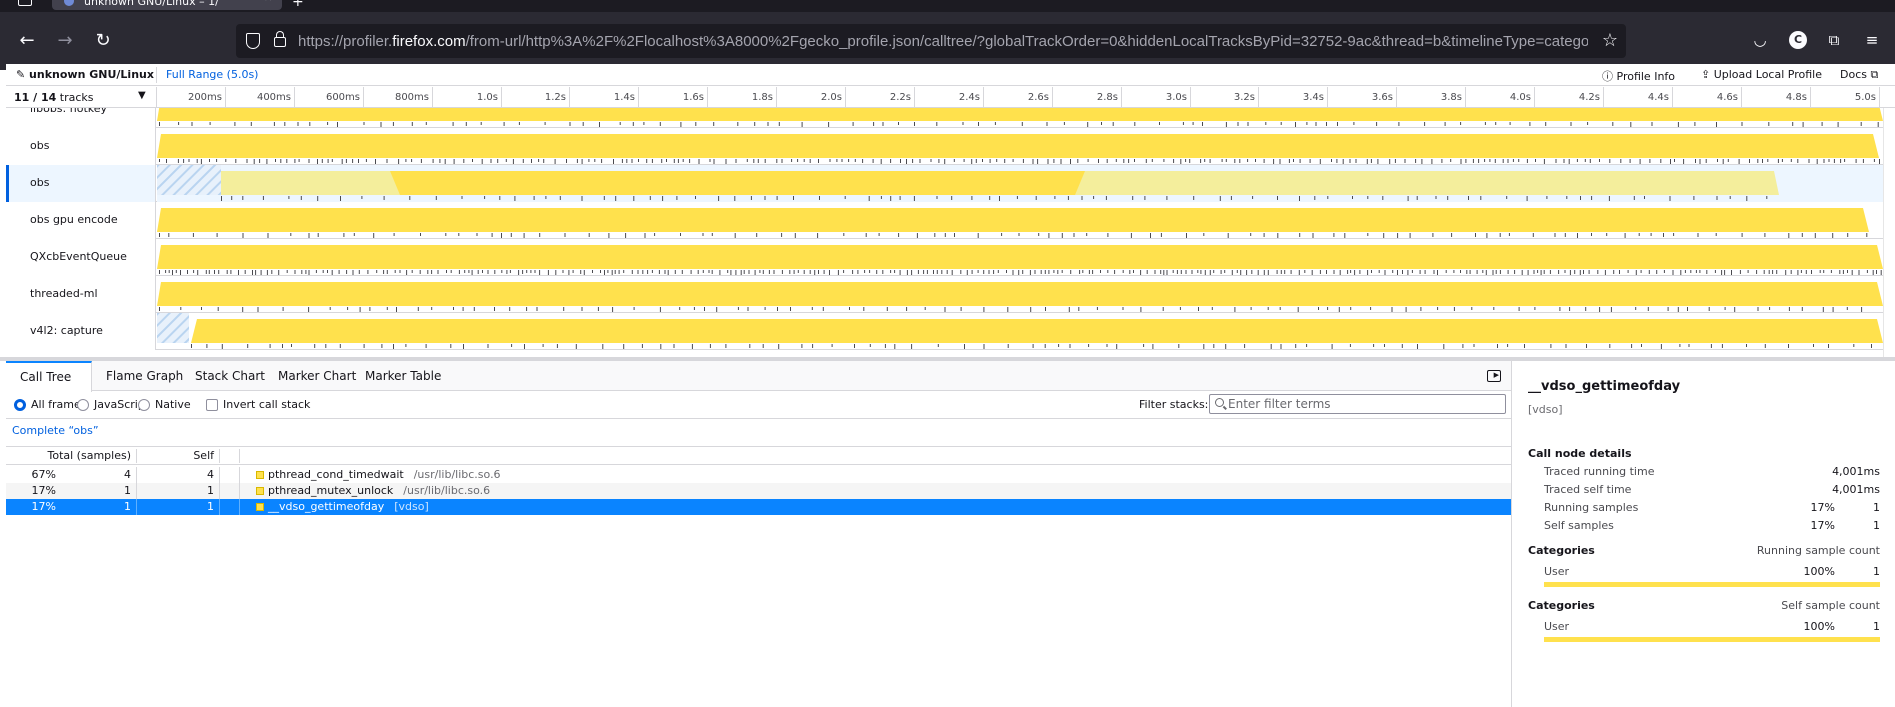  I want to click on extensions-puzzle-icon: ⧉, so click(1834, 40).